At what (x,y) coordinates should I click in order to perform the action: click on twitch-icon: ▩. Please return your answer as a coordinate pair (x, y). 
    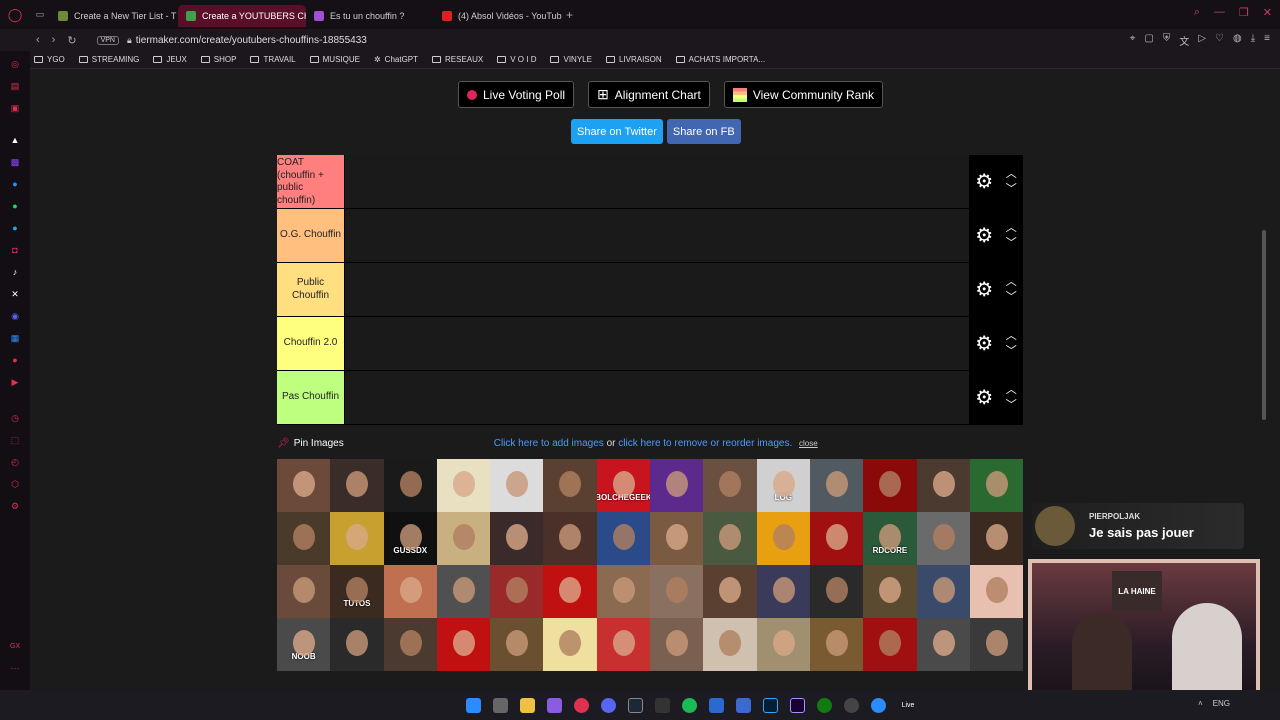
    Looking at the image, I should click on (15, 162).